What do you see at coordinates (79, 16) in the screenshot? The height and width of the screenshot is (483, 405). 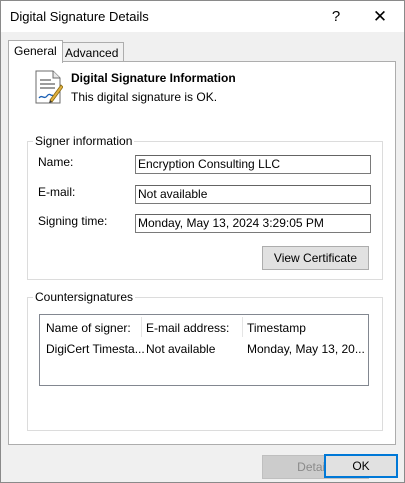 I see `window-title: Digital Signature Details` at bounding box center [79, 16].